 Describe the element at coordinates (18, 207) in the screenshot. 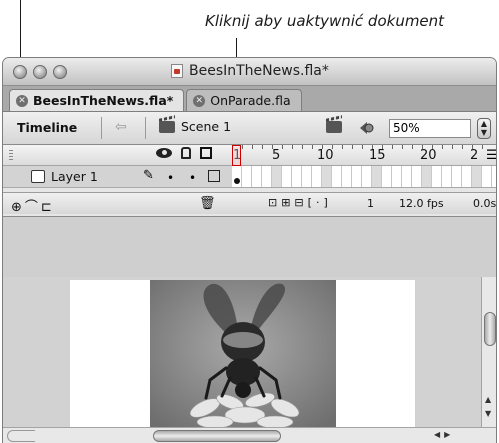

I see `insert-layer-icon: ⊕` at that location.